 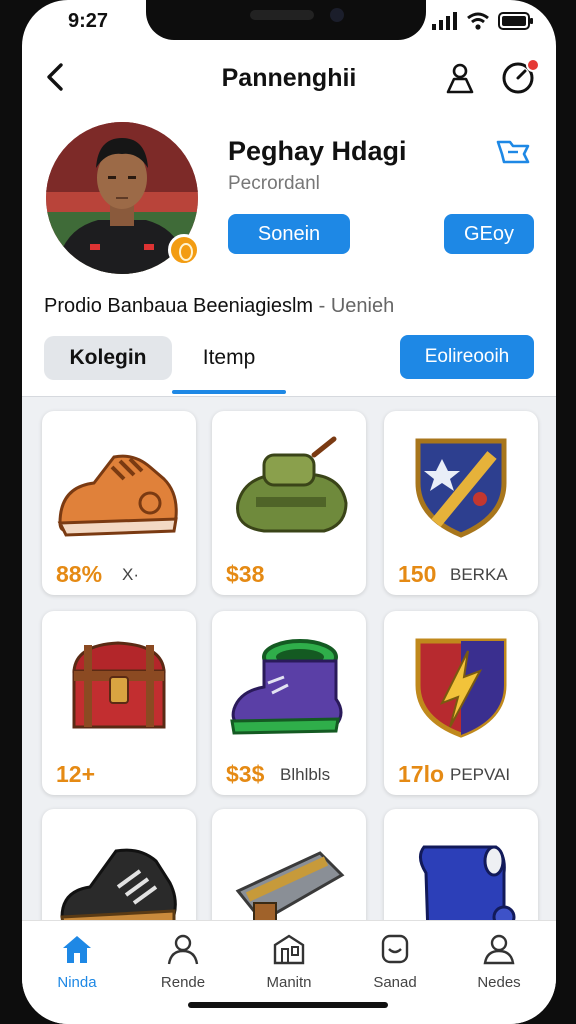 What do you see at coordinates (467, 882) in the screenshot?
I see `vest-icon` at bounding box center [467, 882].